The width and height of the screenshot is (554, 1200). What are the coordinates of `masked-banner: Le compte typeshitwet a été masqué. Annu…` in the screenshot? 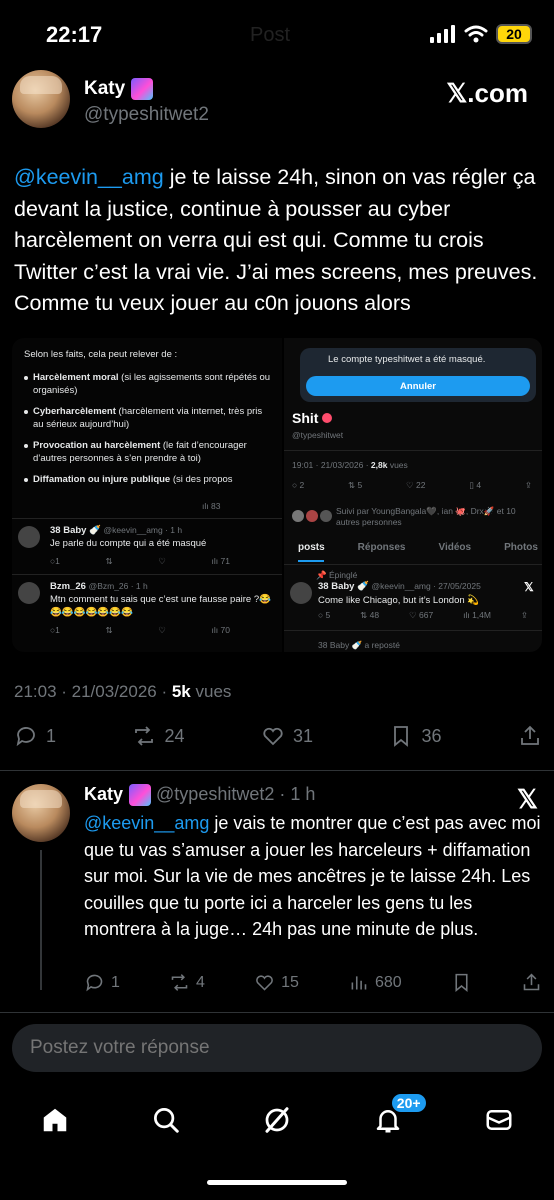 It's located at (418, 375).